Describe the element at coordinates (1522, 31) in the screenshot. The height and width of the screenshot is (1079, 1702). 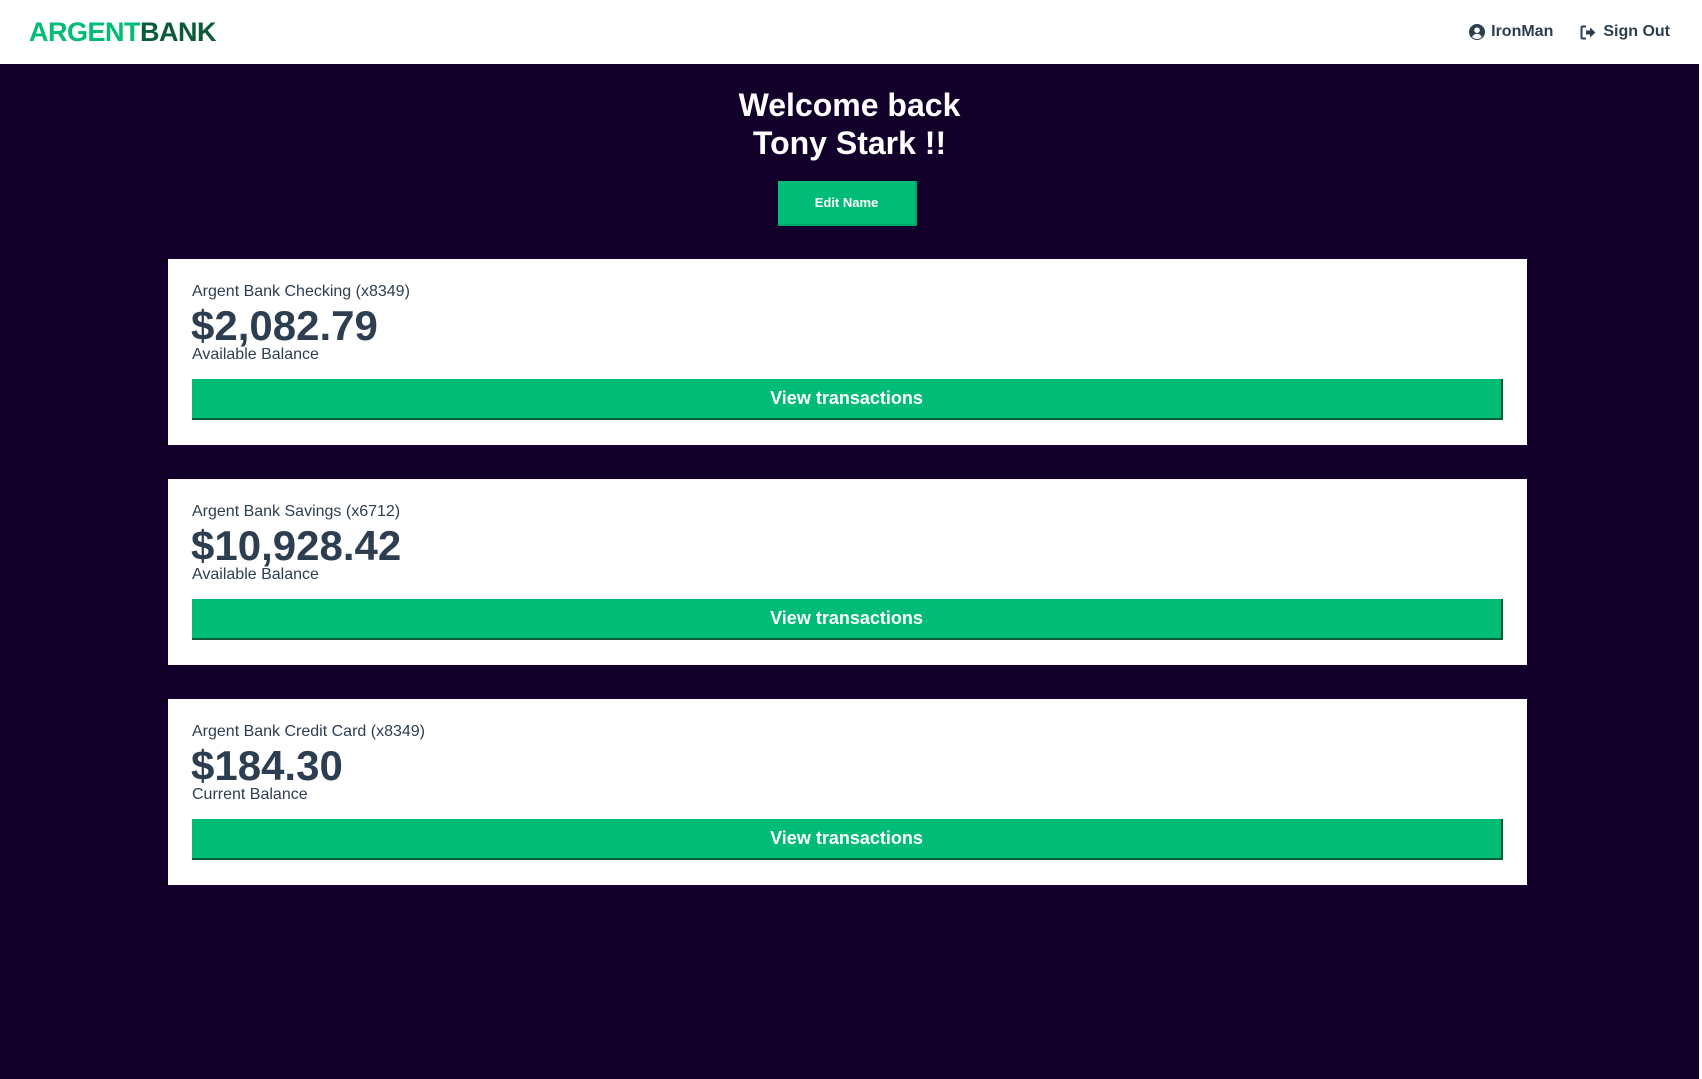
I see `user-name-label: IronMan` at that location.